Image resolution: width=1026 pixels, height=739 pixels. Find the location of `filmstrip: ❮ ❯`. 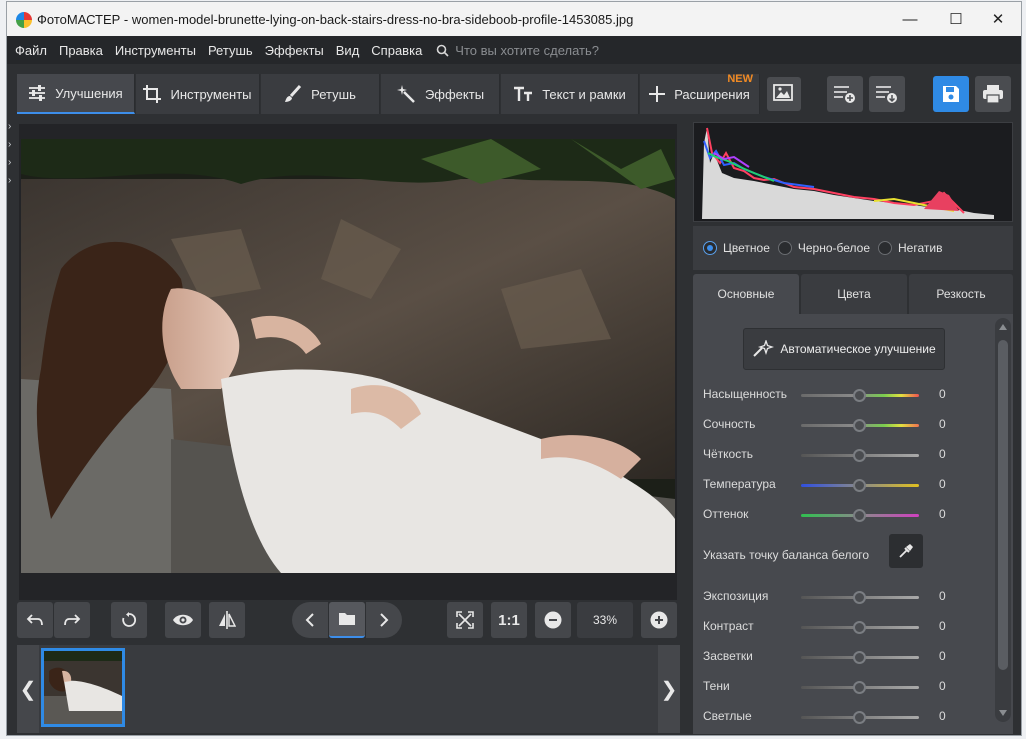

filmstrip: ❮ ❯ is located at coordinates (348, 689).